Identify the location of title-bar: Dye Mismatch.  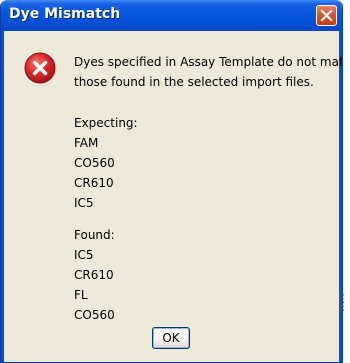
(171, 15).